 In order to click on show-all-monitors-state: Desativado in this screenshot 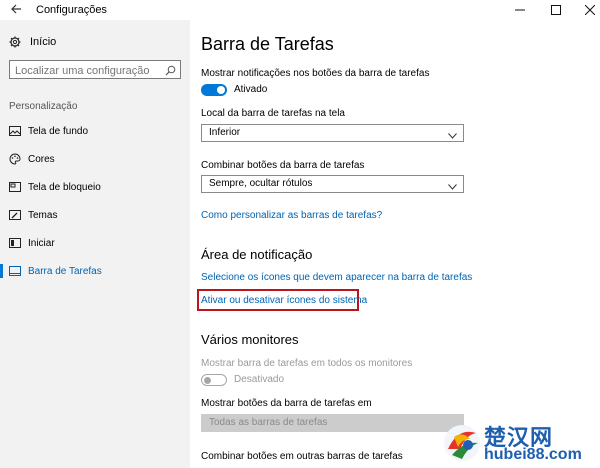, I will do `click(259, 379)`.